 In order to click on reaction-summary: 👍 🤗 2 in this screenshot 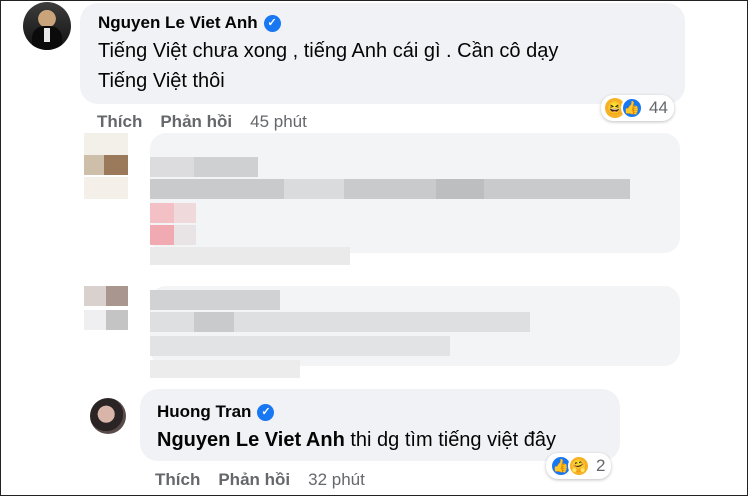, I will do `click(579, 466)`.